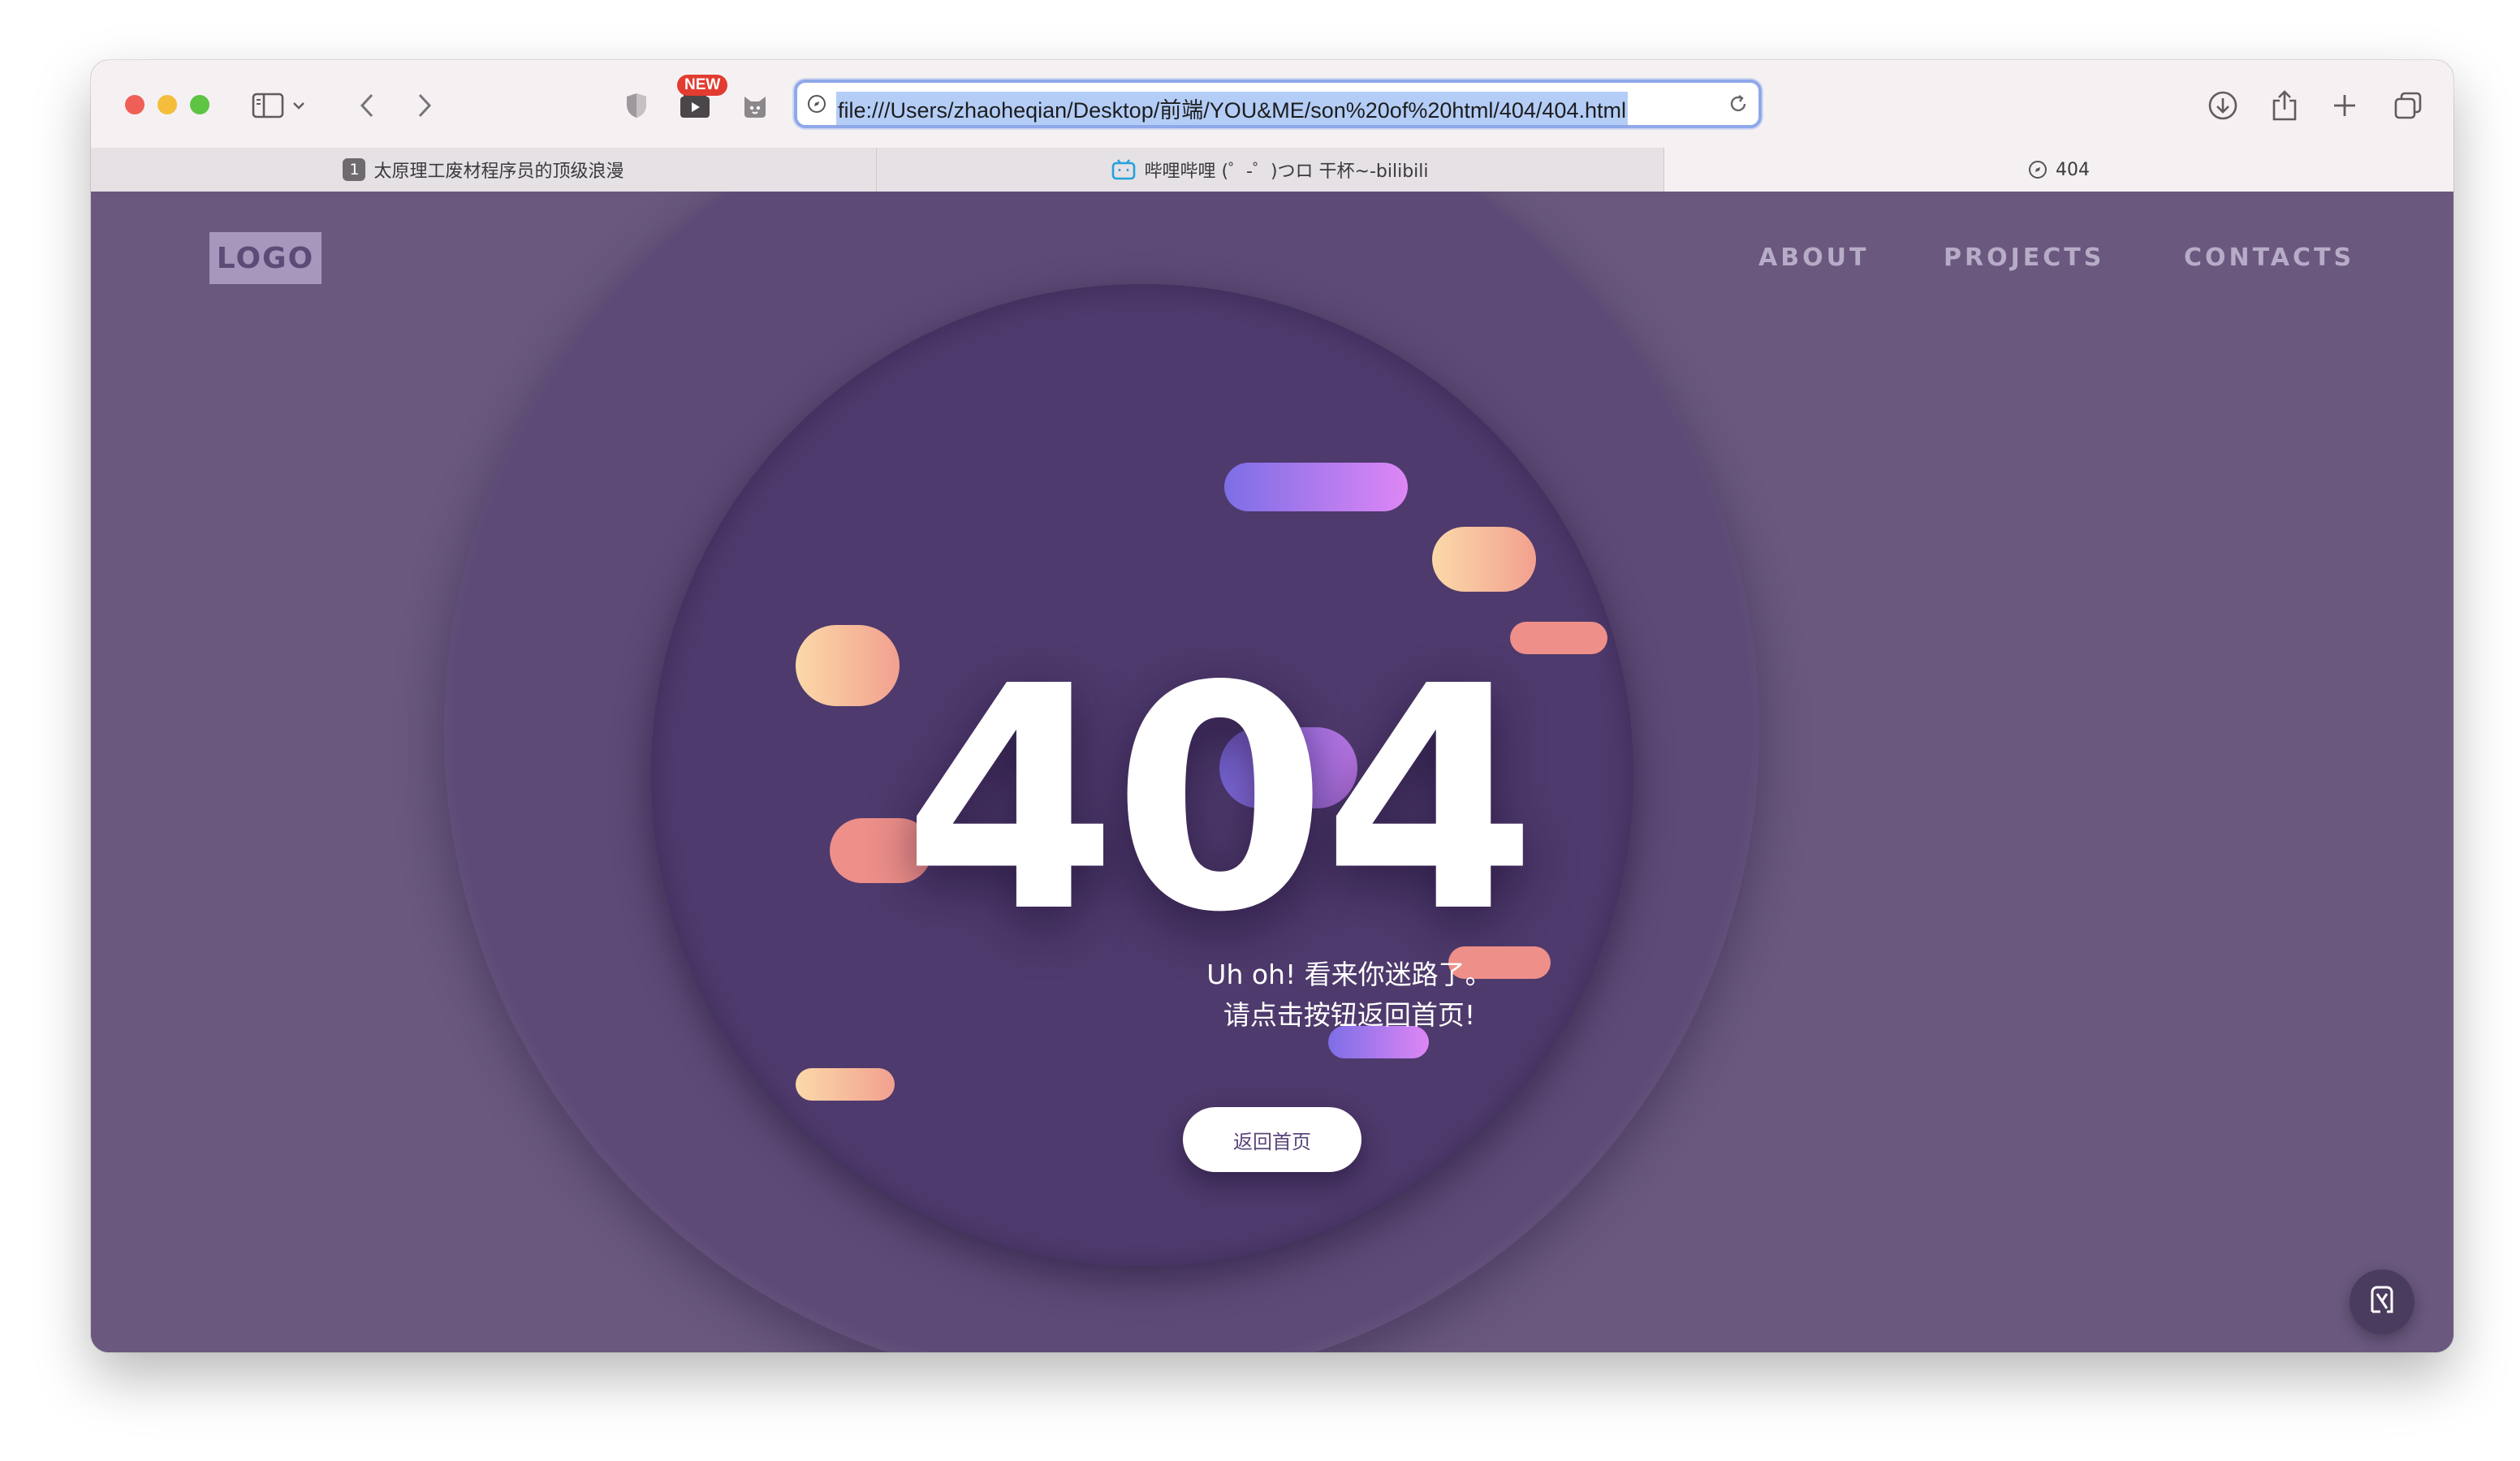  I want to click on download-icon, so click(2223, 105).